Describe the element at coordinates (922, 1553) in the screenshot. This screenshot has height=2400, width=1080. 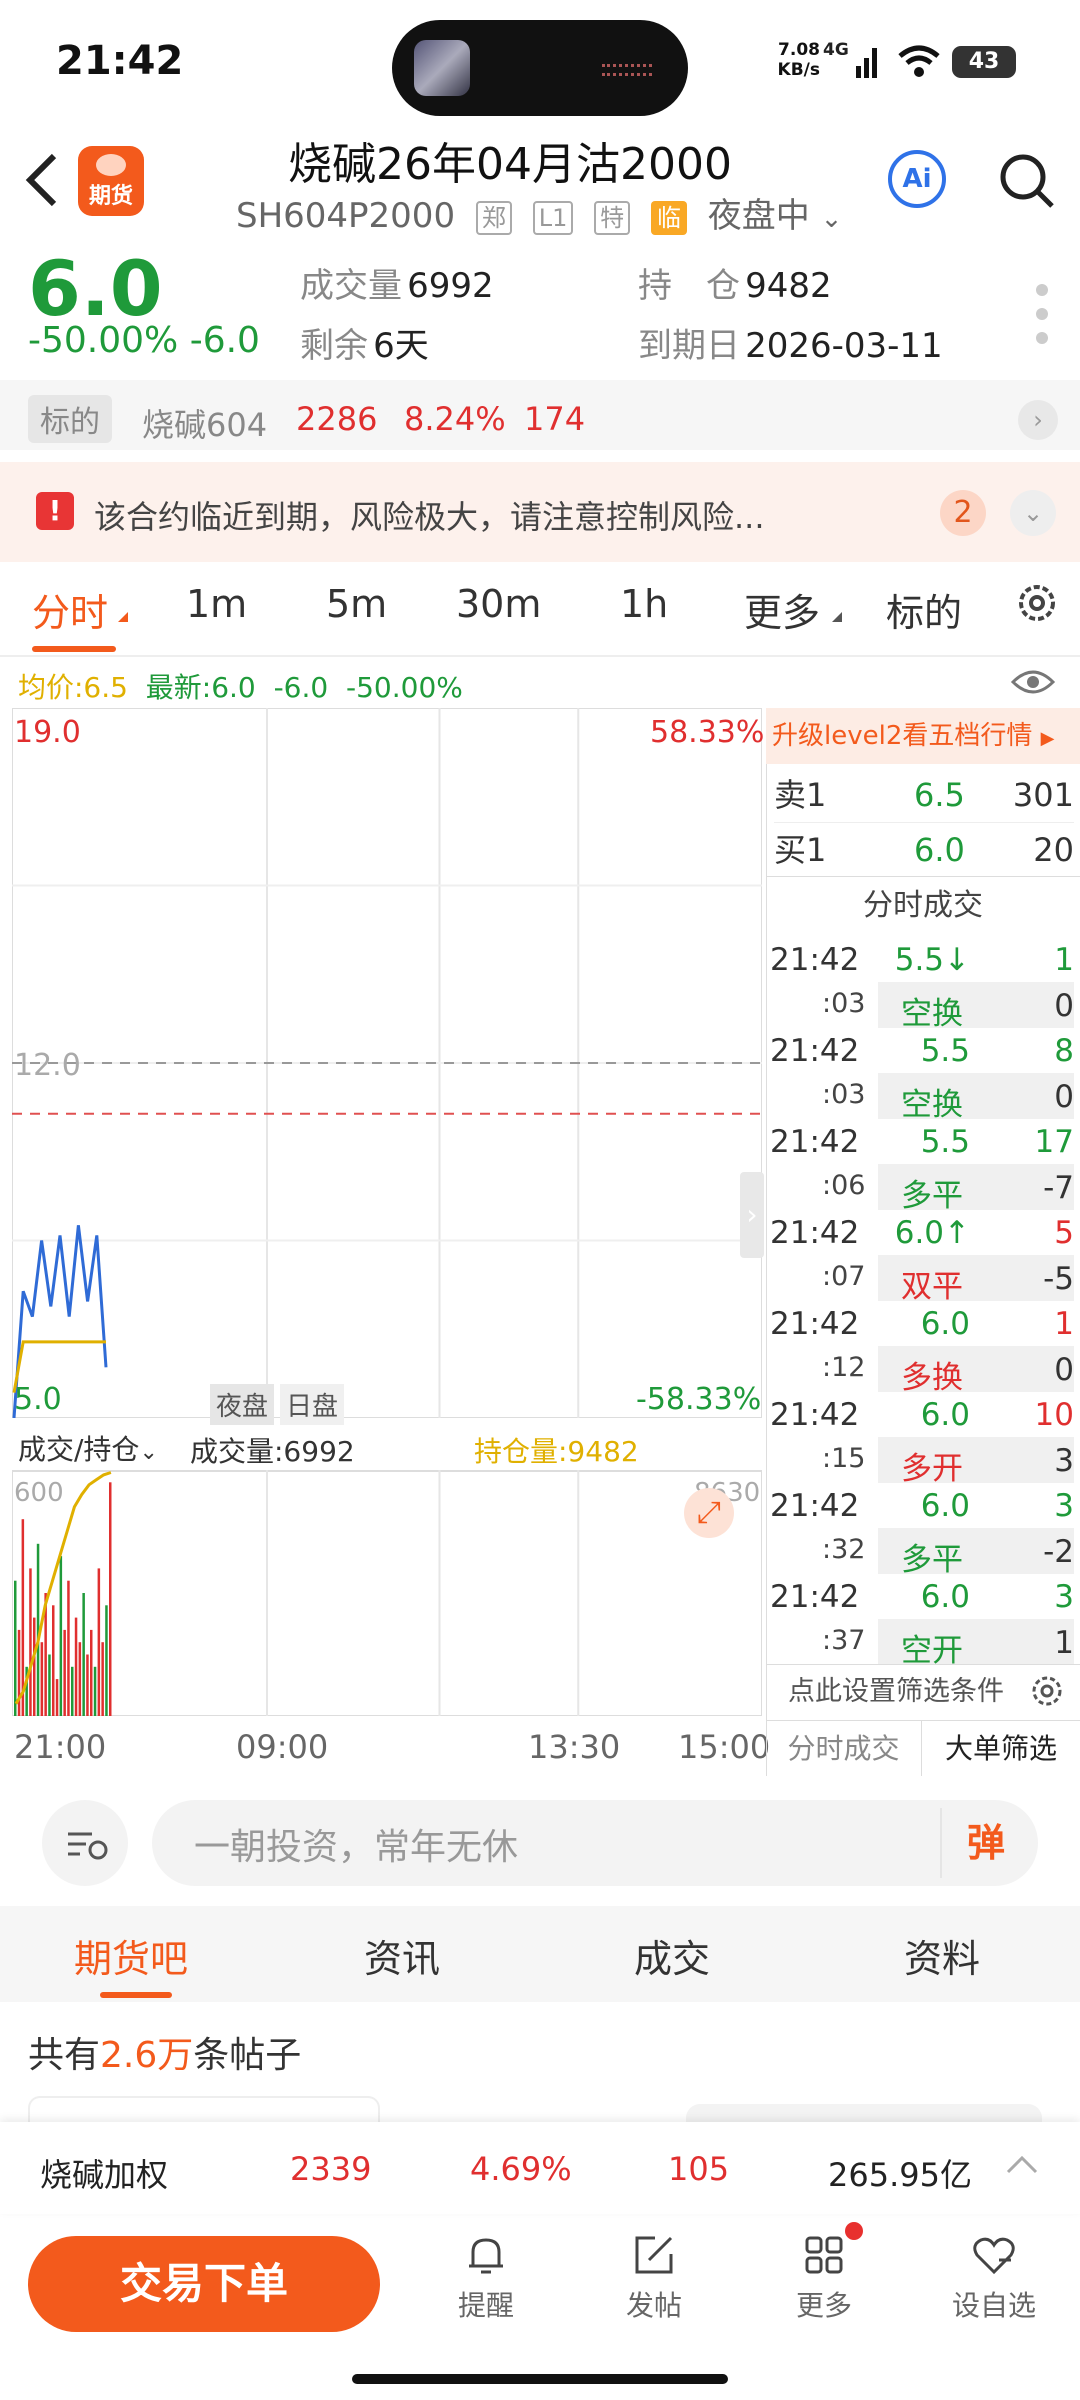
I see `tick-detail-row: :32 多平 -2` at that location.